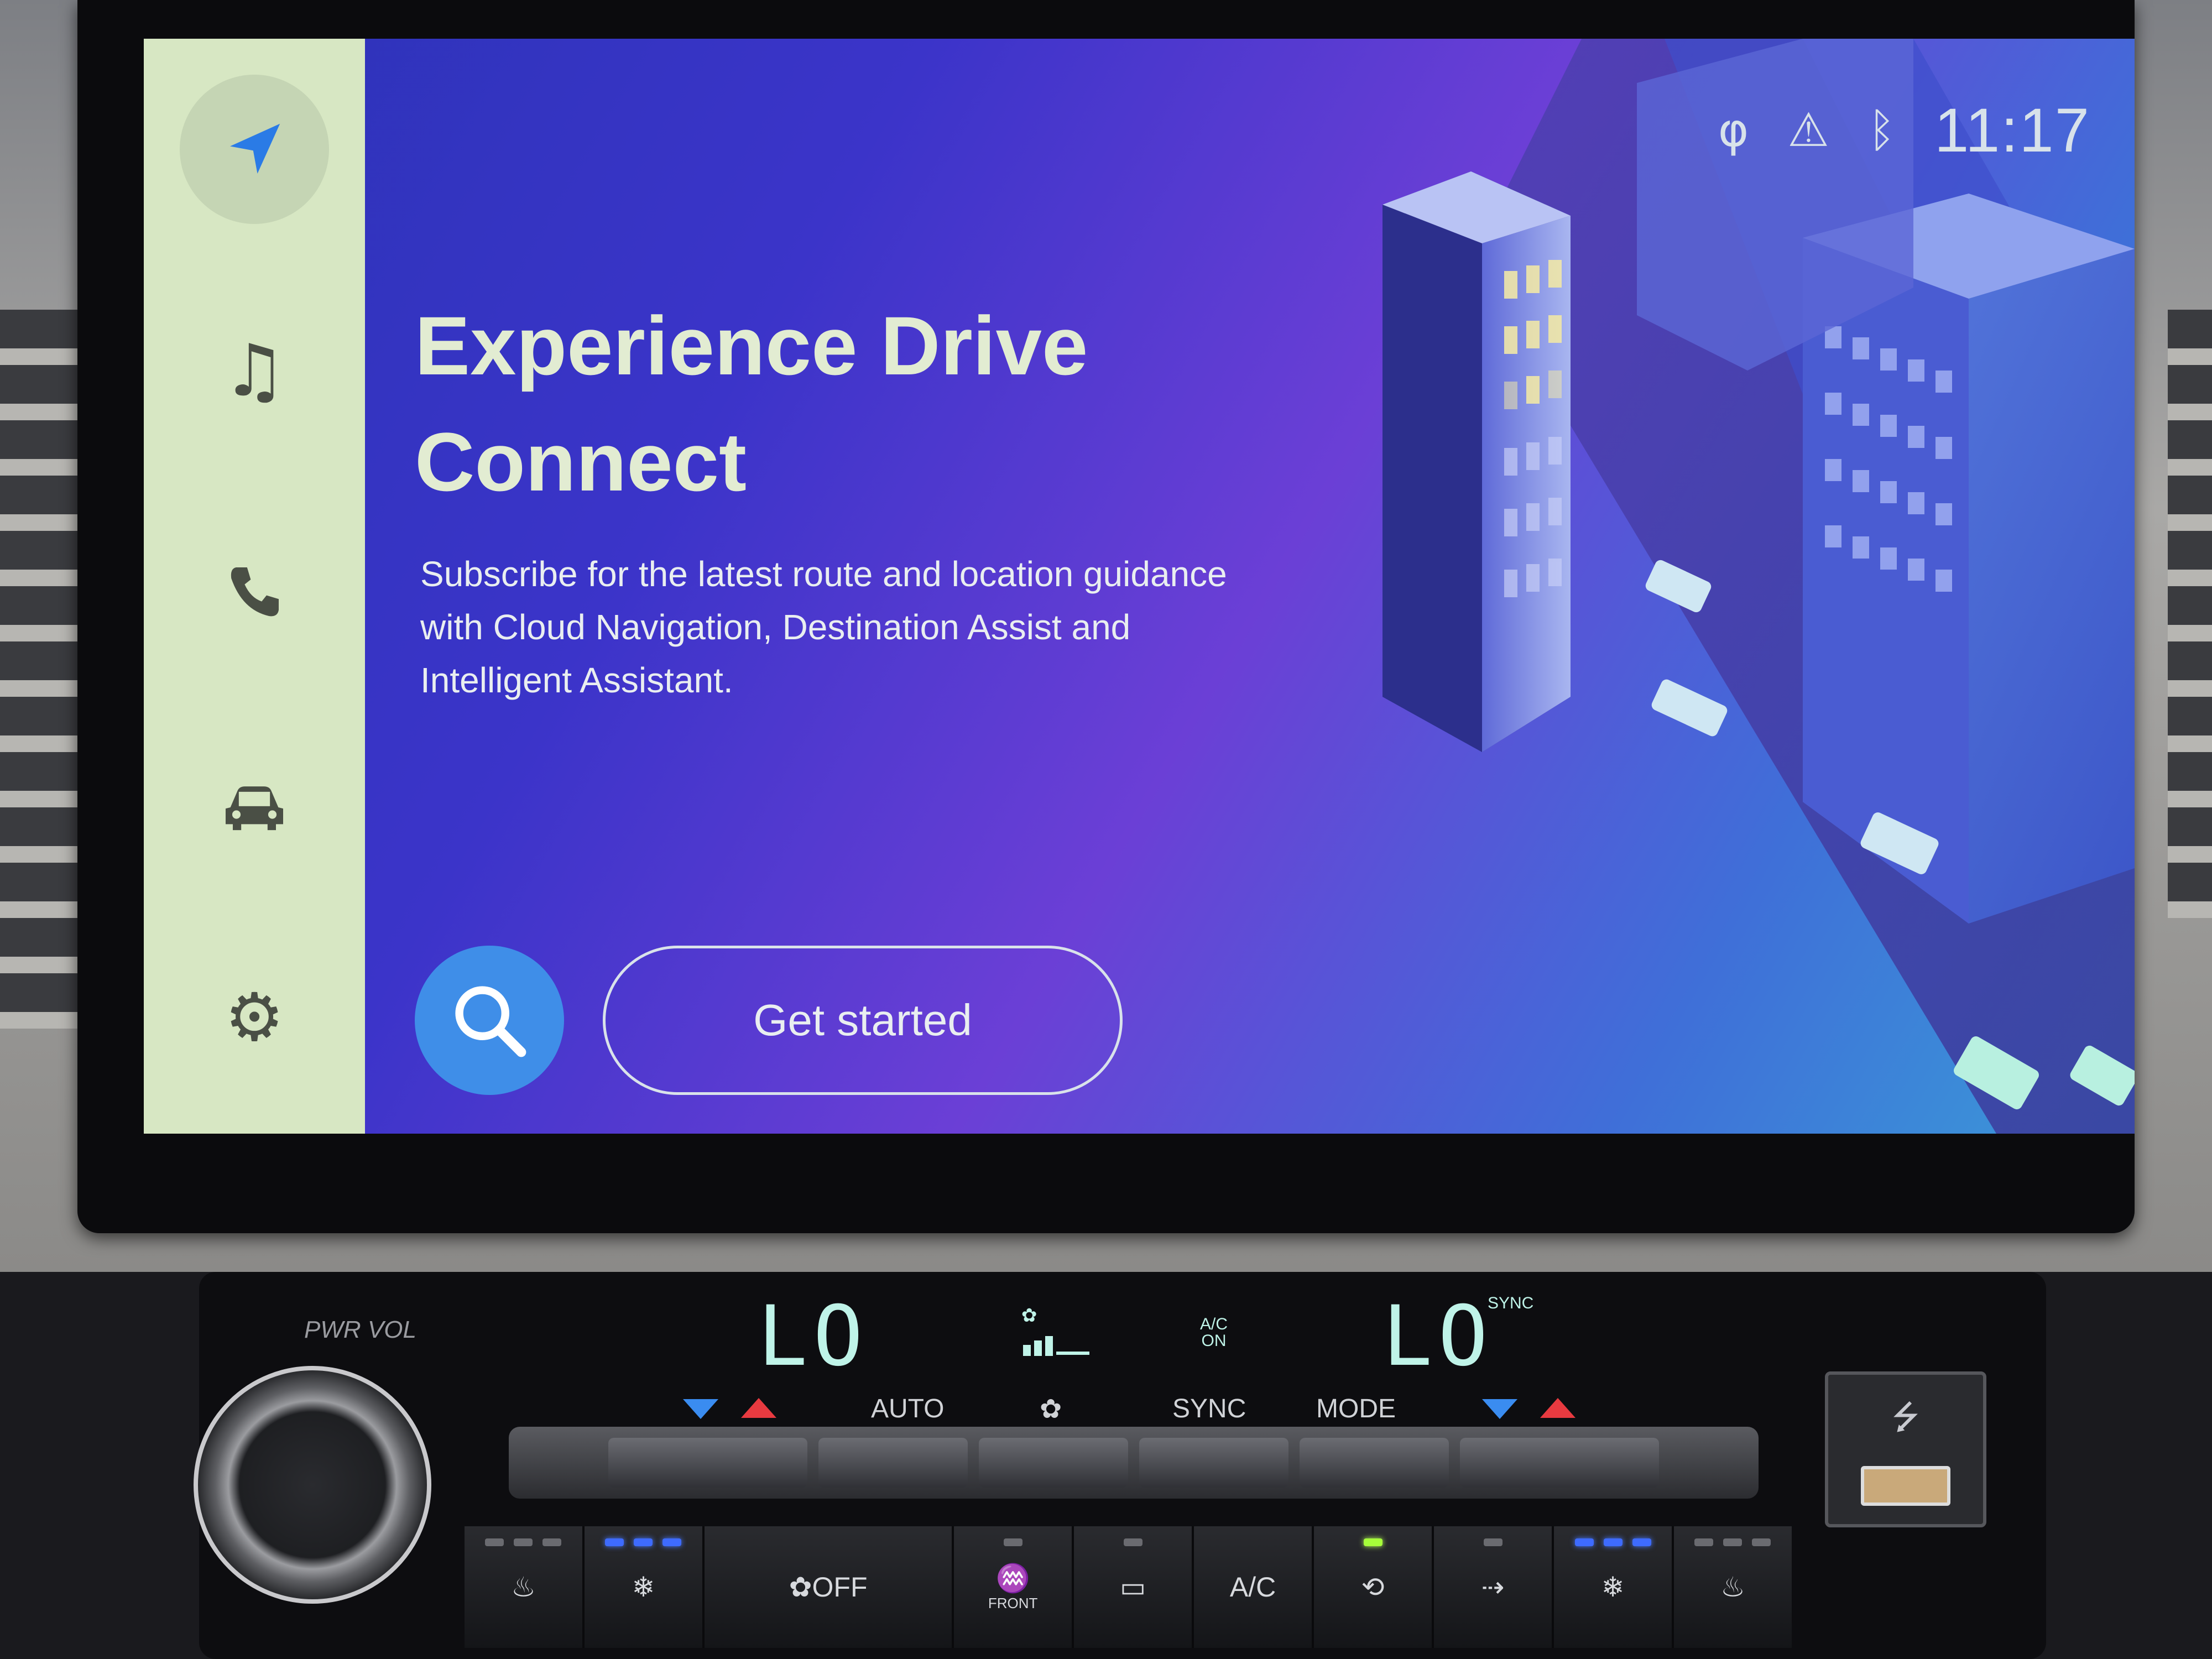 This screenshot has width=2212, height=1659. What do you see at coordinates (1558, 1408) in the screenshot?
I see `right-temp-up-indicator` at bounding box center [1558, 1408].